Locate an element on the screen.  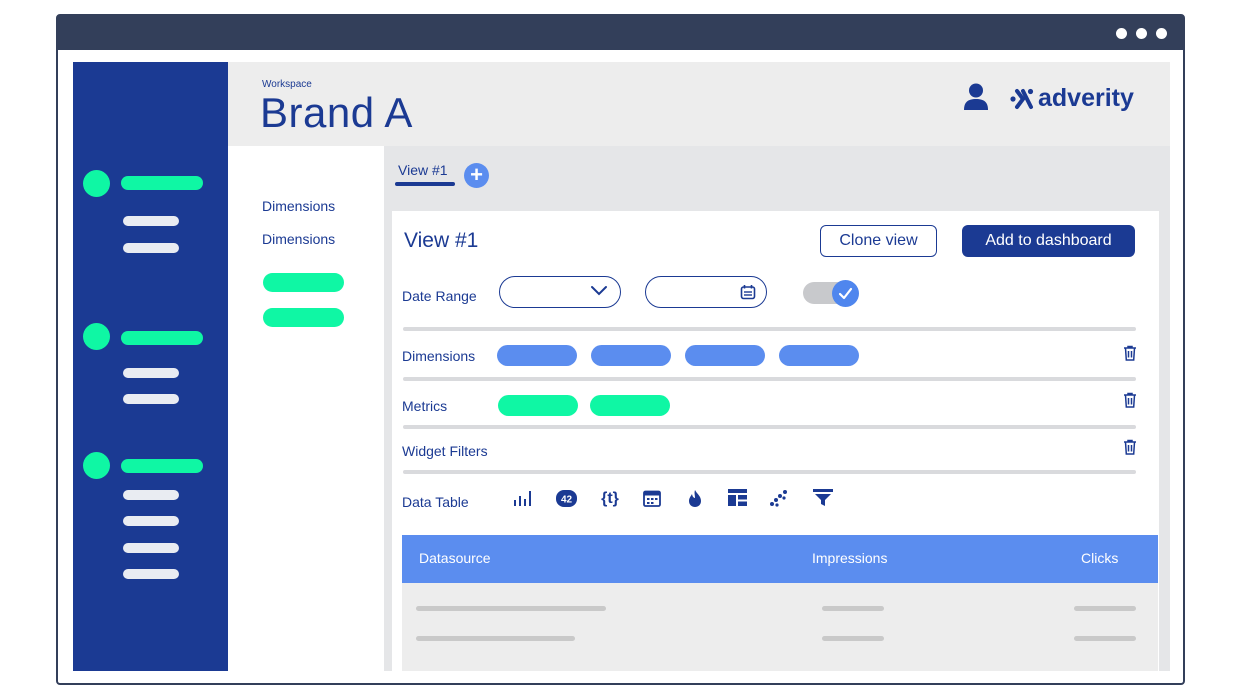
column-header-impressions: Impressions is located at coordinates (849, 558).